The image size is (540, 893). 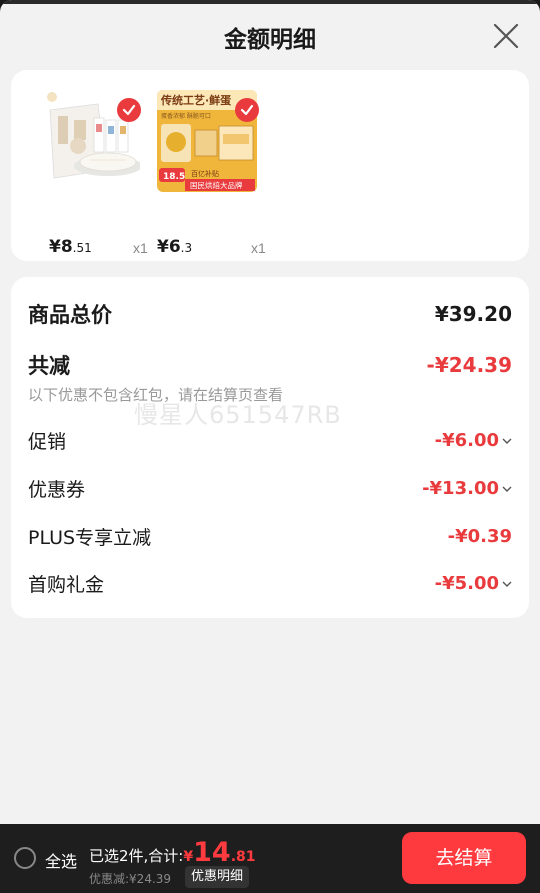 I want to click on product-headline: 传统工艺·鲜蛋, so click(x=196, y=100).